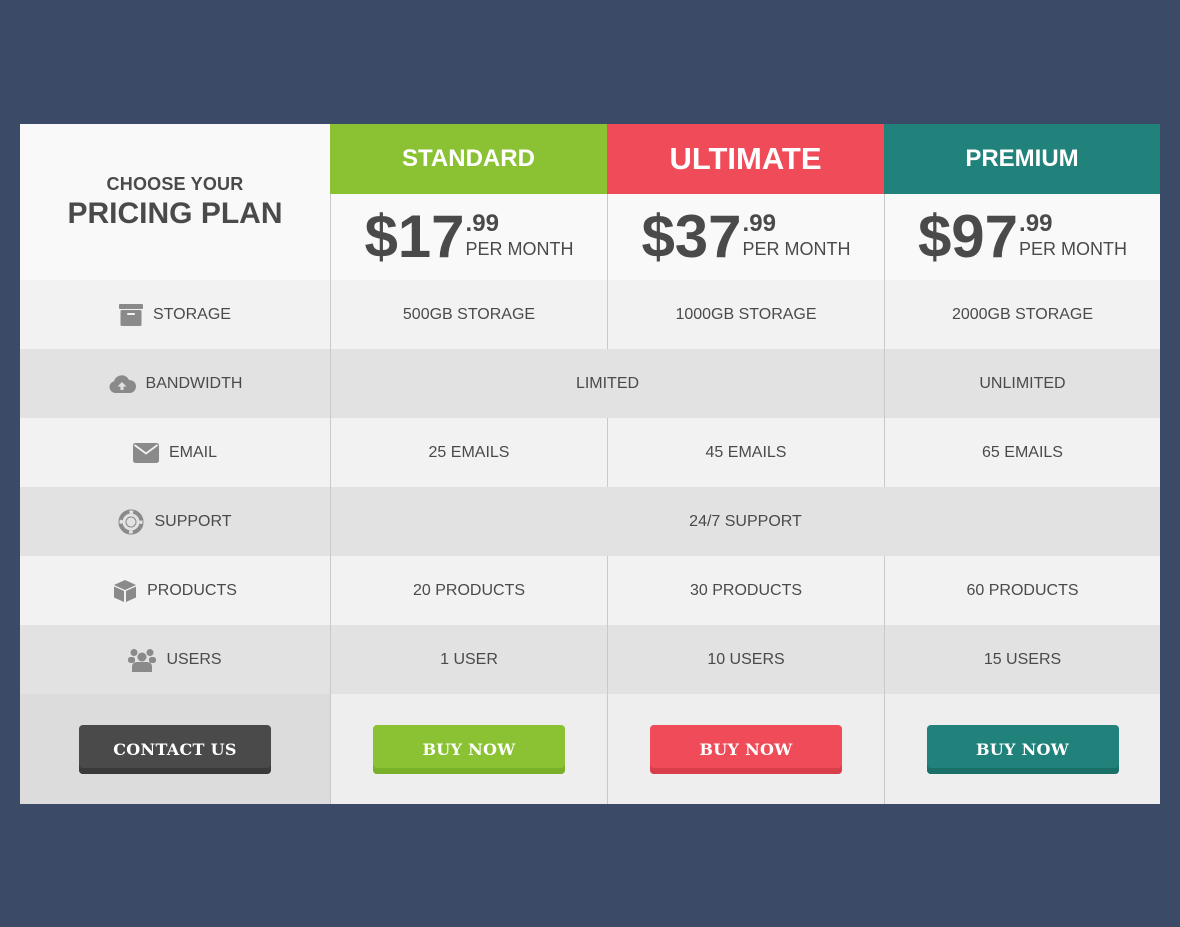 The width and height of the screenshot is (1180, 927). I want to click on feature-bandwidth: BANDWIDTH, so click(175, 383).